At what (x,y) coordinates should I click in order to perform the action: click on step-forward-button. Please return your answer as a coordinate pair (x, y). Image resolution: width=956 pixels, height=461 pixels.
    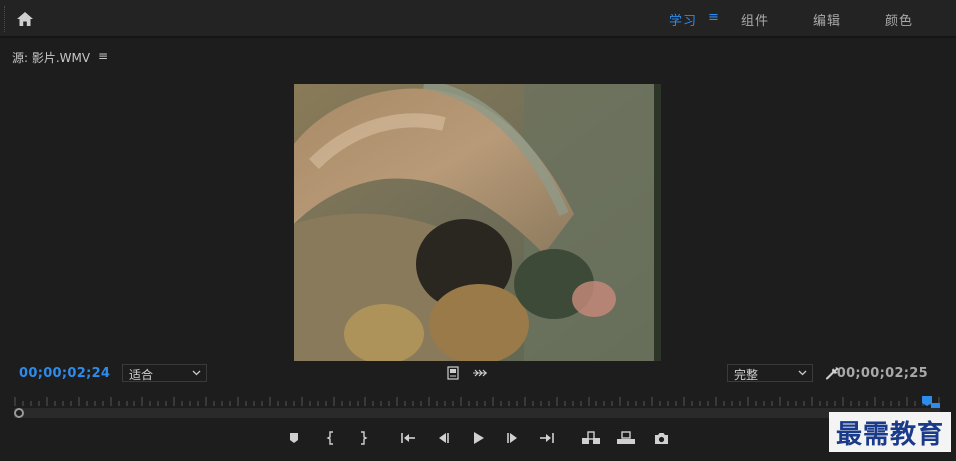
    Looking at the image, I should click on (513, 438).